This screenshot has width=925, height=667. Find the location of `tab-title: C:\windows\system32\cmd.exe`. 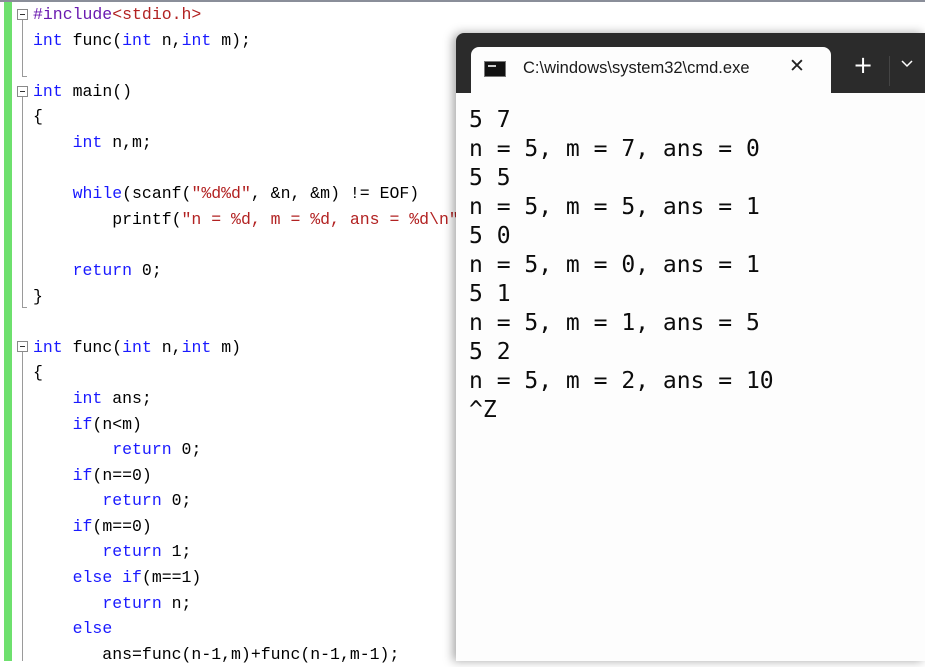

tab-title: C:\windows\system32\cmd.exe is located at coordinates (636, 68).